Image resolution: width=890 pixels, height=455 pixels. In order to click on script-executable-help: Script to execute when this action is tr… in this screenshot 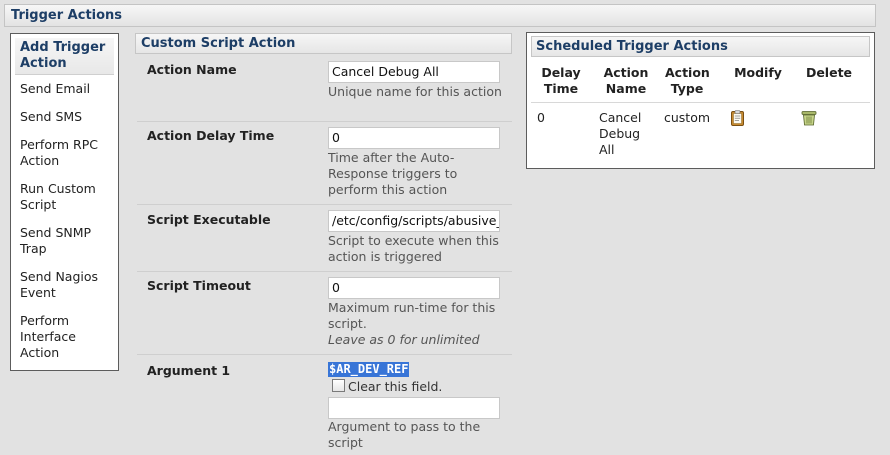, I will do `click(413, 248)`.